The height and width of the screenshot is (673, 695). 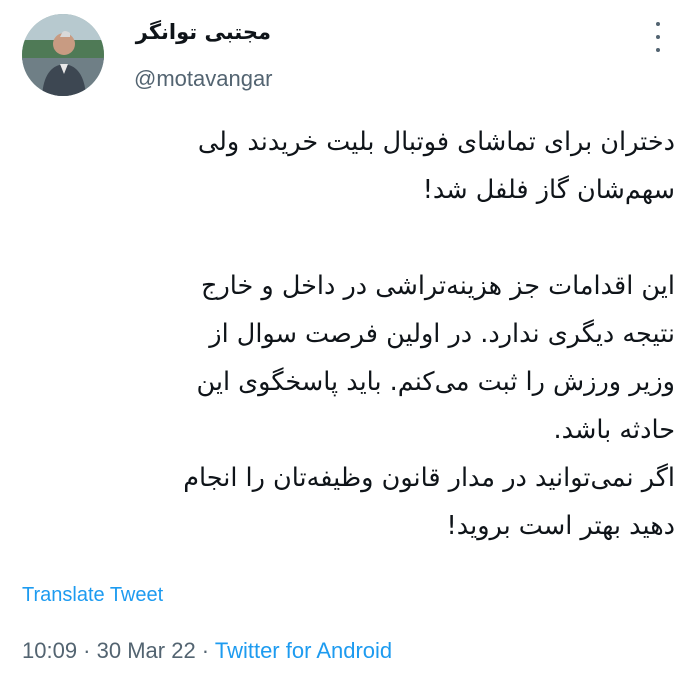 I want to click on avatar-photo, so click(x=63, y=55).